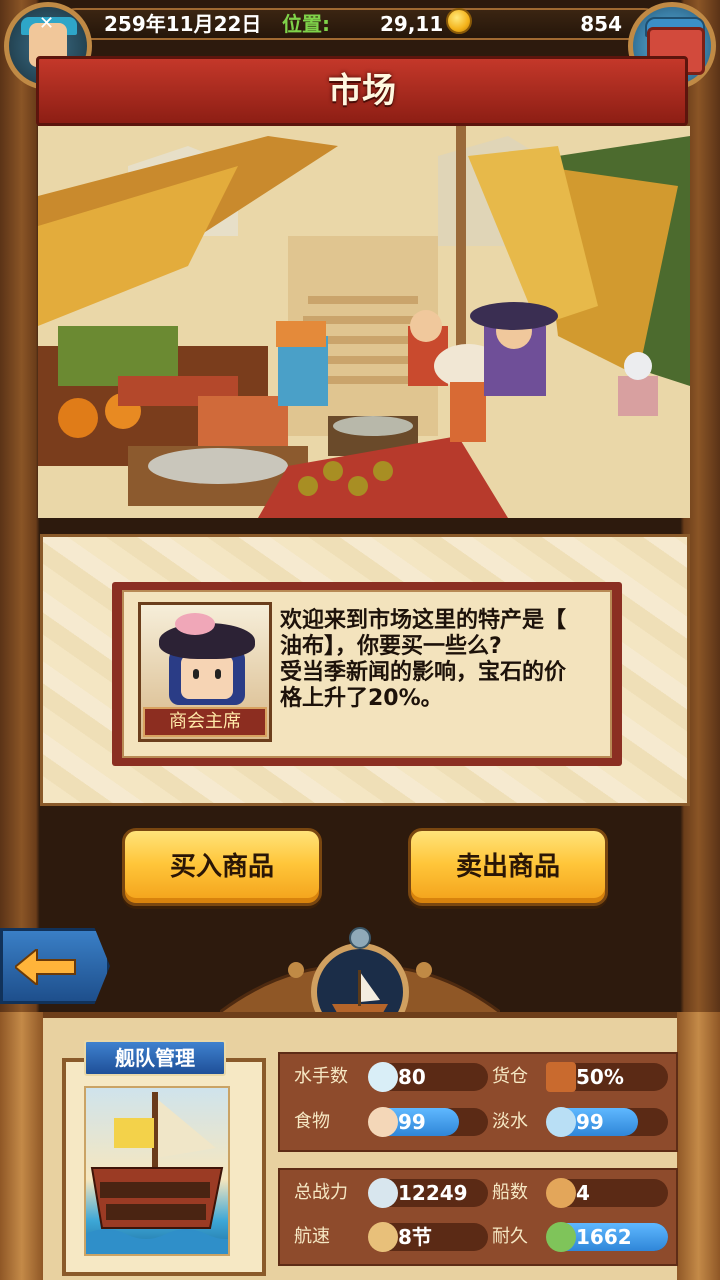 This screenshot has width=720, height=1280. I want to click on dialog-line: 欢迎来到市场这里的特产是【, so click(423, 620).